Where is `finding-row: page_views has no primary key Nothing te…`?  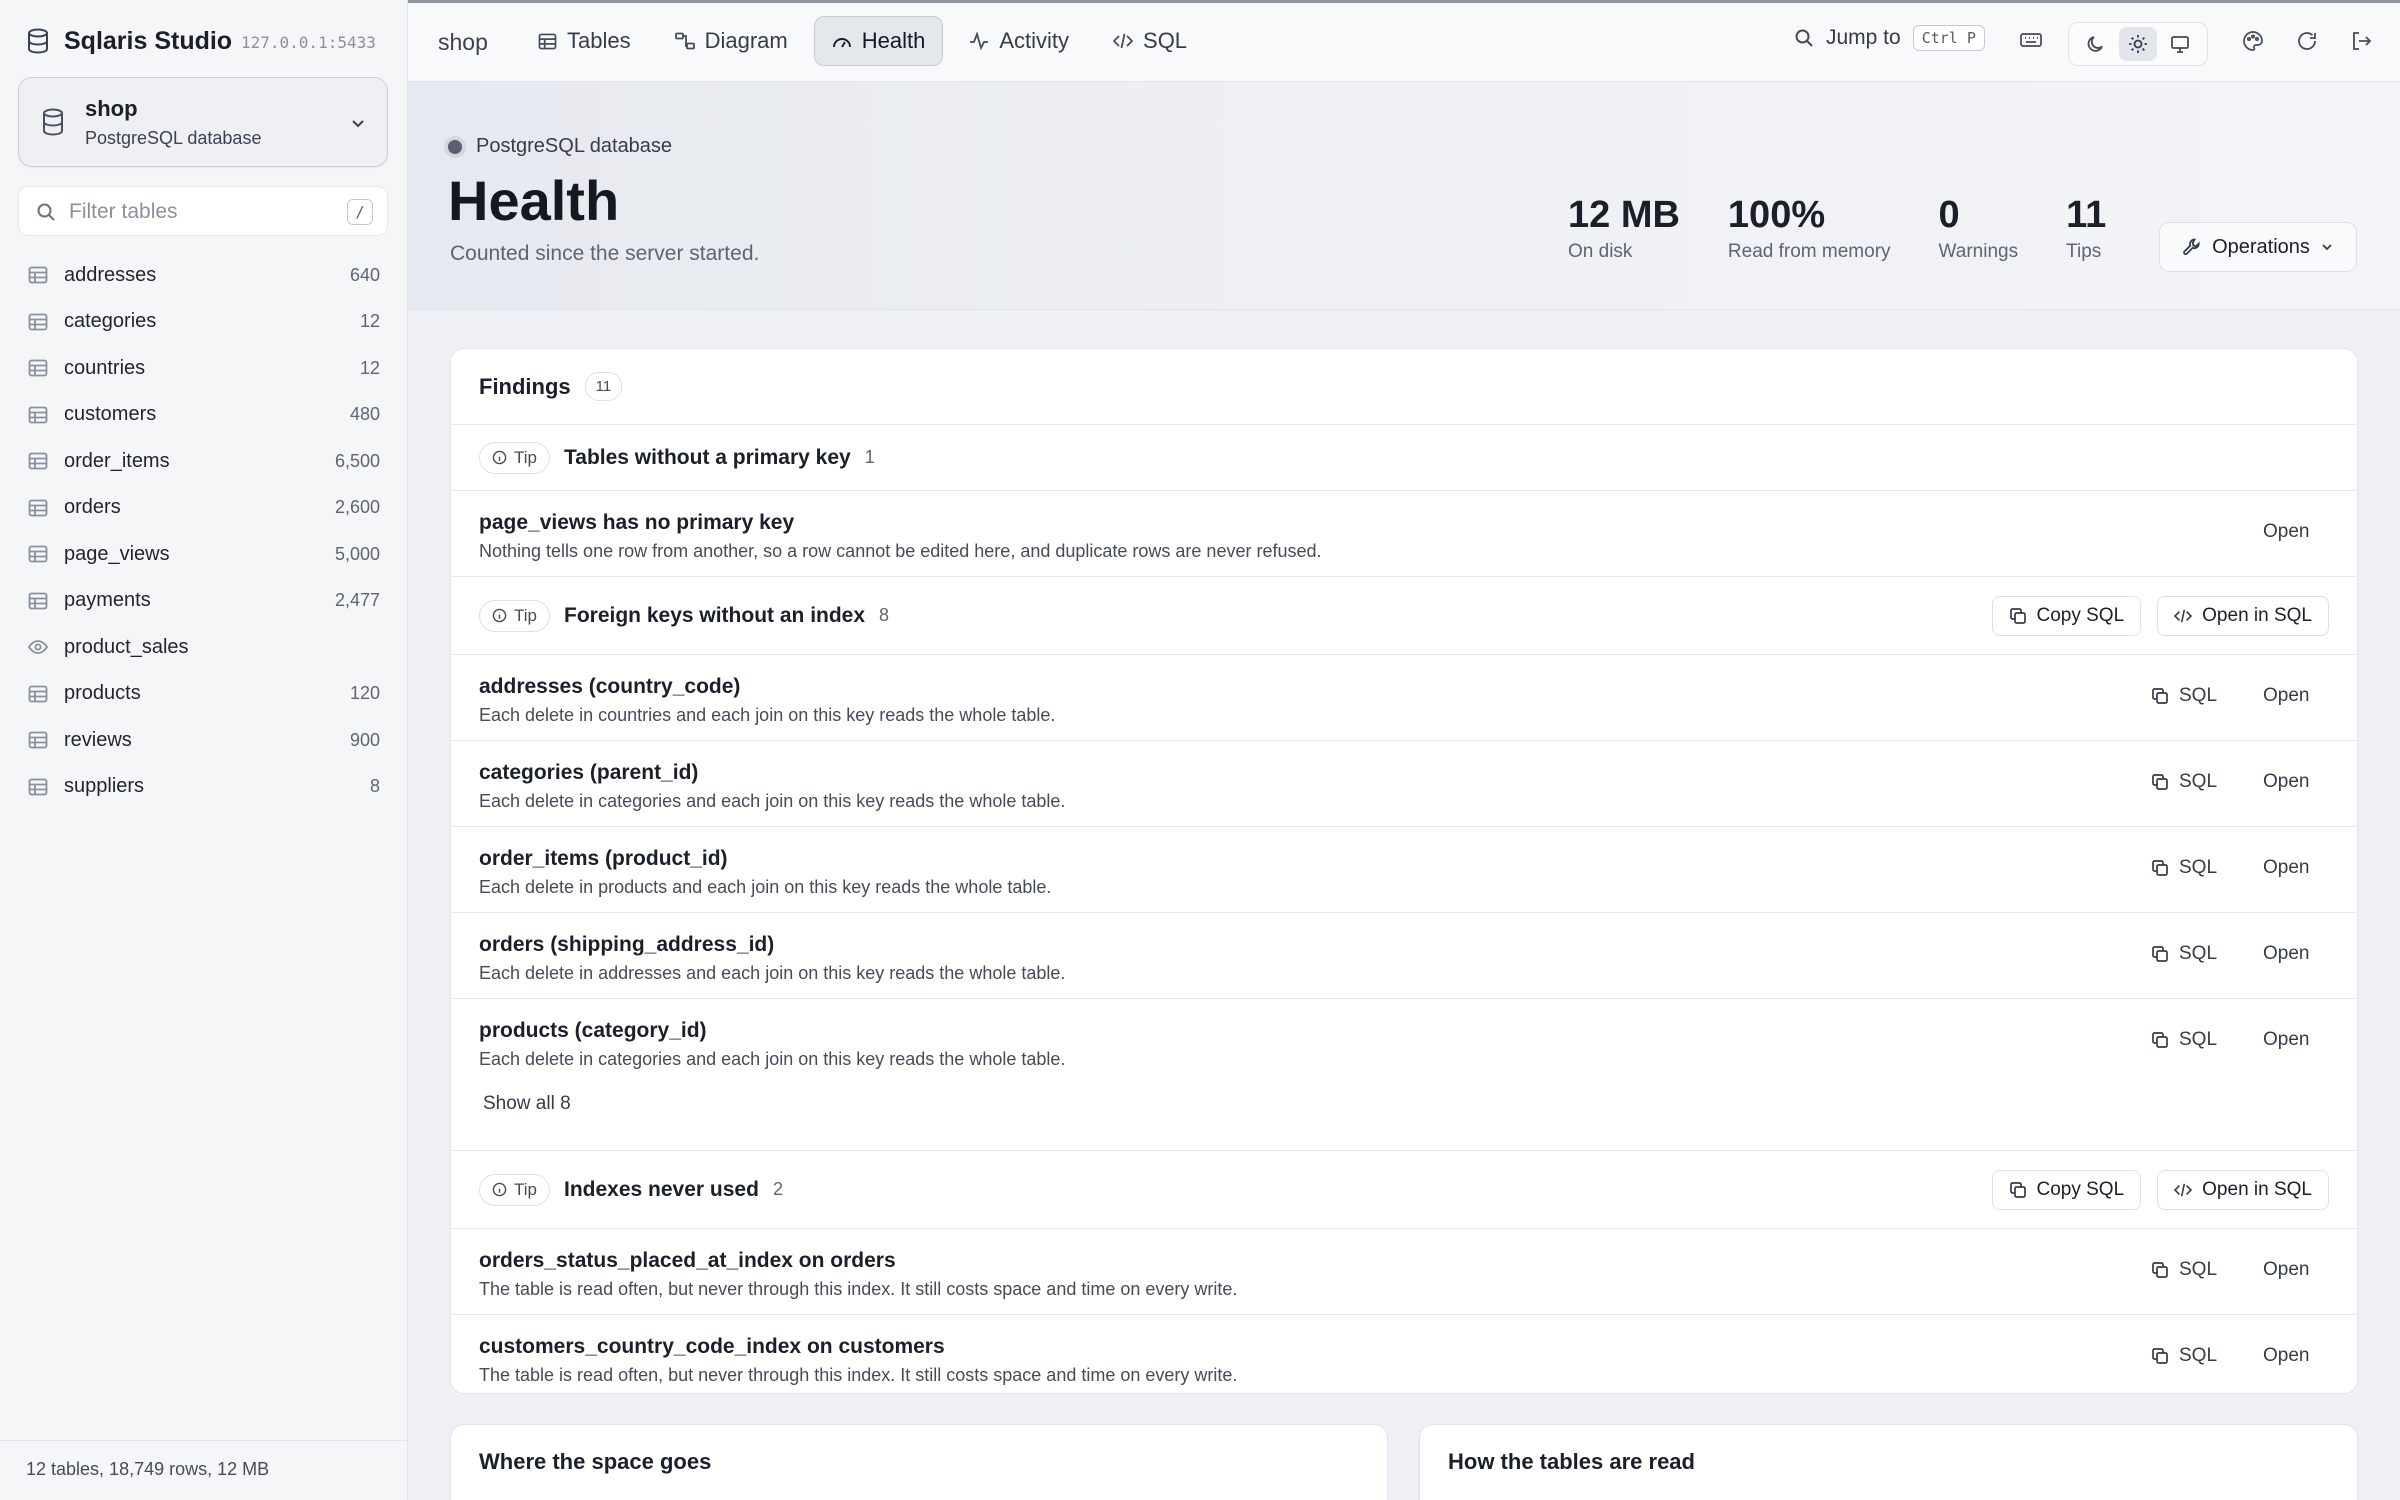
finding-row: page_views has no primary key Nothing te… is located at coordinates (1404, 534).